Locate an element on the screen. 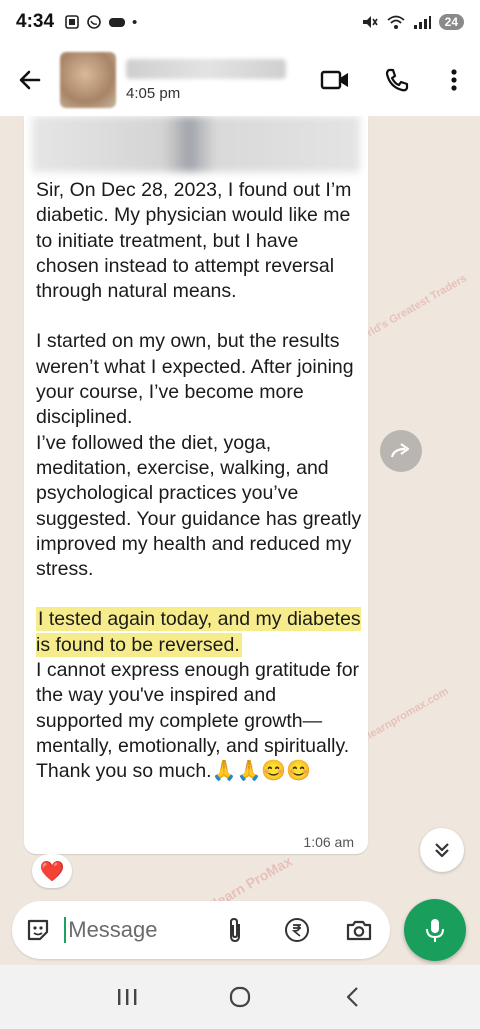 This screenshot has width=480, height=1029. recent-apps-icon is located at coordinates (127, 997).